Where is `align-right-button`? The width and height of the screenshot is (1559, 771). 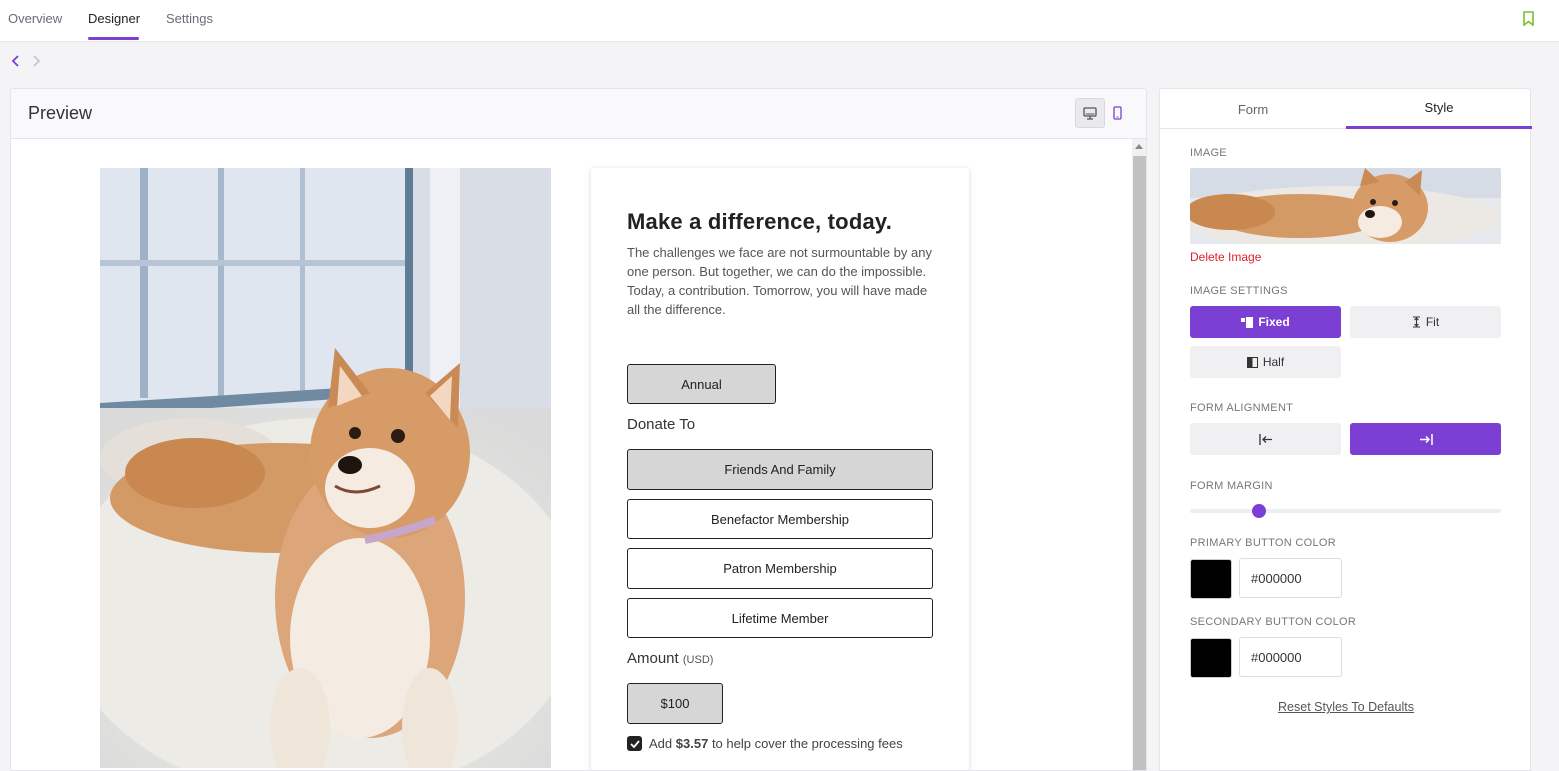 align-right-button is located at coordinates (1425, 439).